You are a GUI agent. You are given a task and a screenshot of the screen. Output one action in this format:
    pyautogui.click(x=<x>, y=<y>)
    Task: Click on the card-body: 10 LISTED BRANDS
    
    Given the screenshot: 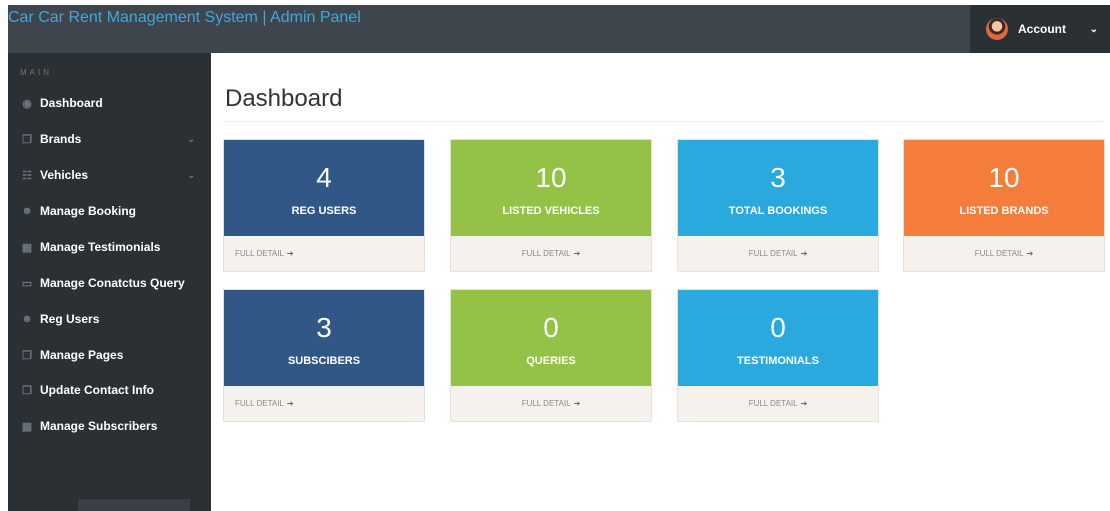 What is the action you would take?
    pyautogui.click(x=1004, y=188)
    